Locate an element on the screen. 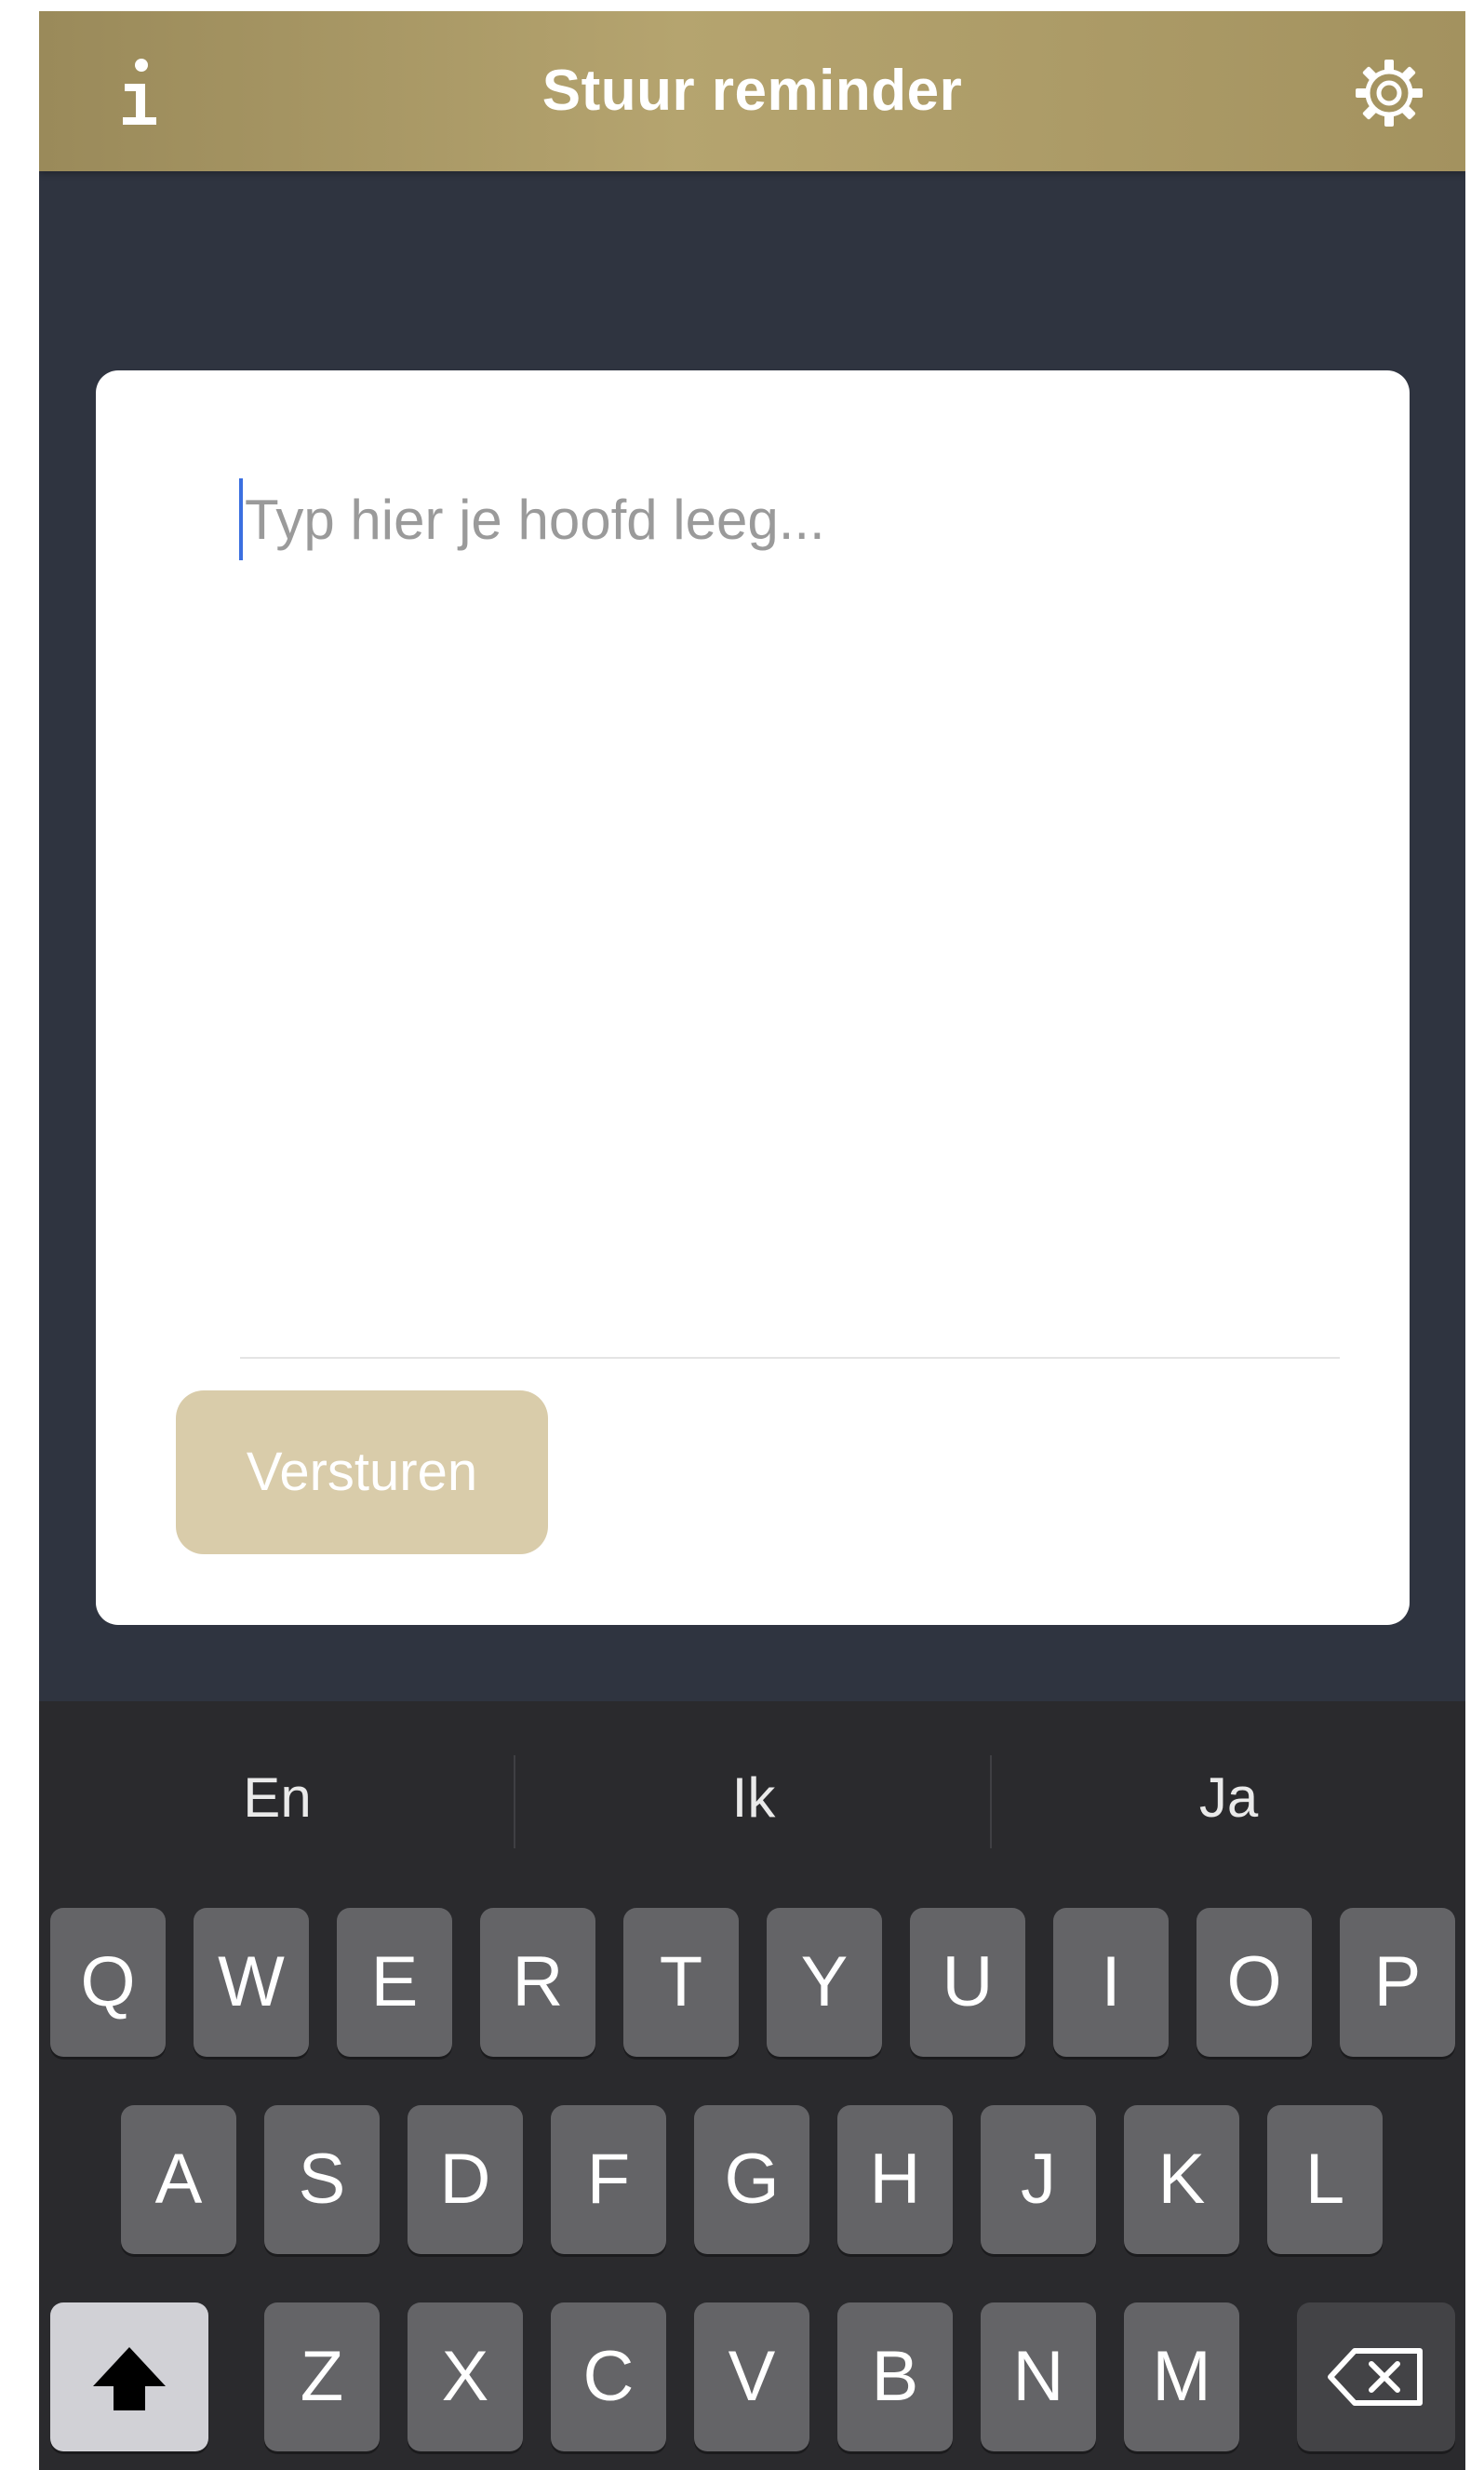 The width and height of the screenshot is (1484, 2470). shift-key is located at coordinates (129, 2376).